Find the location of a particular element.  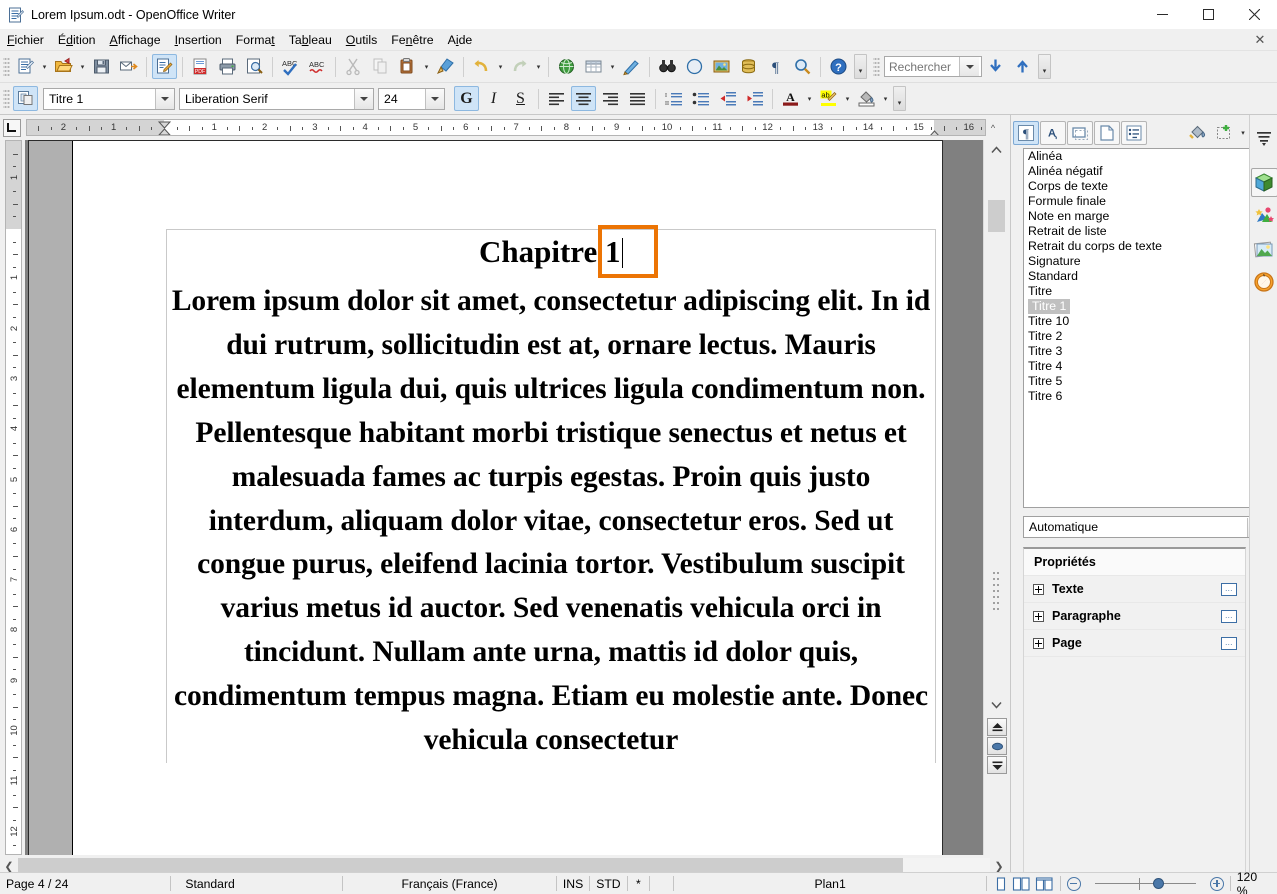

navigation-select-button is located at coordinates (997, 746).